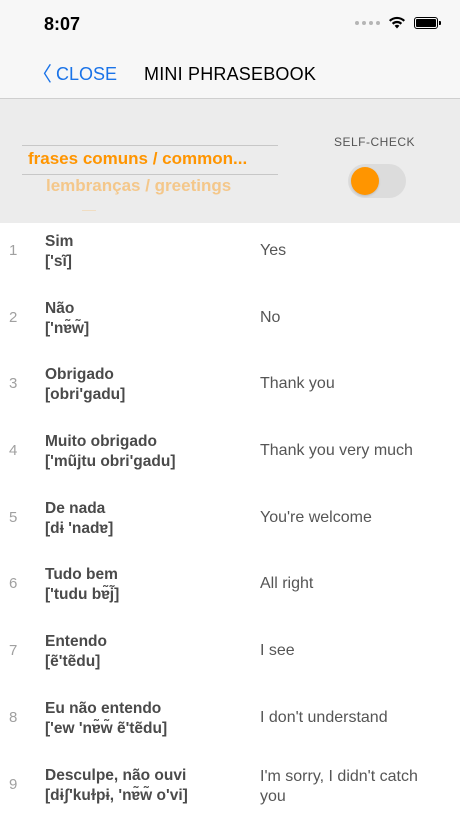 The height and width of the screenshot is (824, 460). Describe the element at coordinates (350, 251) in the screenshot. I see `phrase-english: Yes` at that location.